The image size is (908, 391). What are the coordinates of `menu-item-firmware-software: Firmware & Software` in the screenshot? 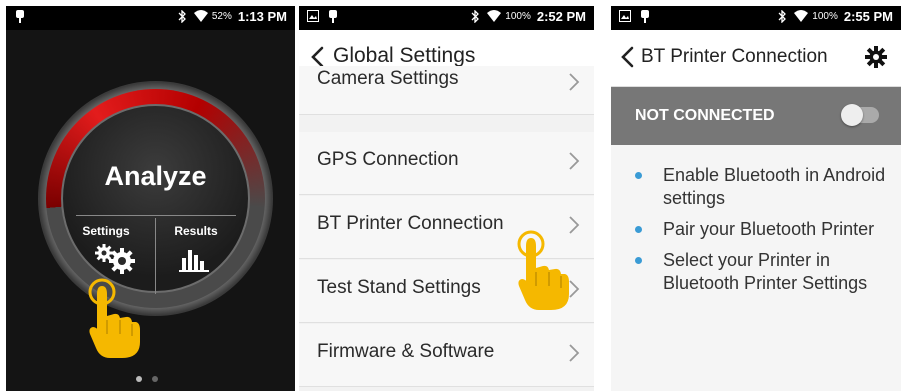 It's located at (446, 355).